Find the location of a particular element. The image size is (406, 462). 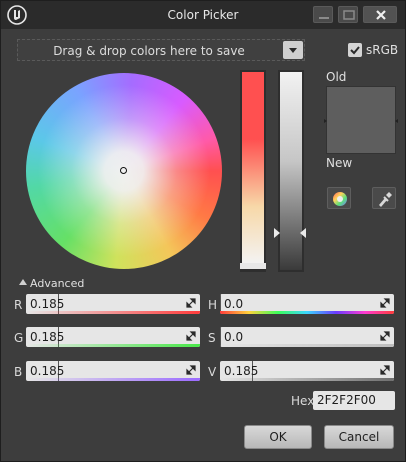

preview-divider-marks is located at coordinates (361, 121).